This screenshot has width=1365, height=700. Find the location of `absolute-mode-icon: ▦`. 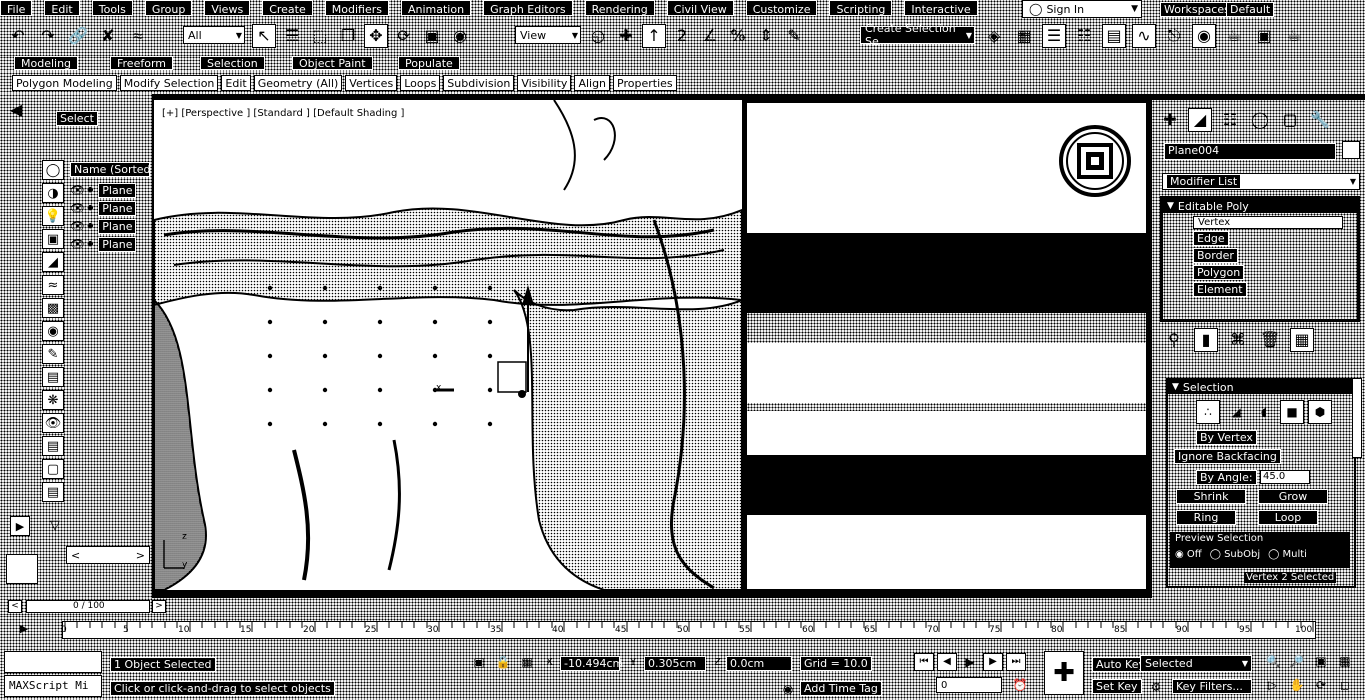

absolute-mode-icon: ▦ is located at coordinates (527, 662).